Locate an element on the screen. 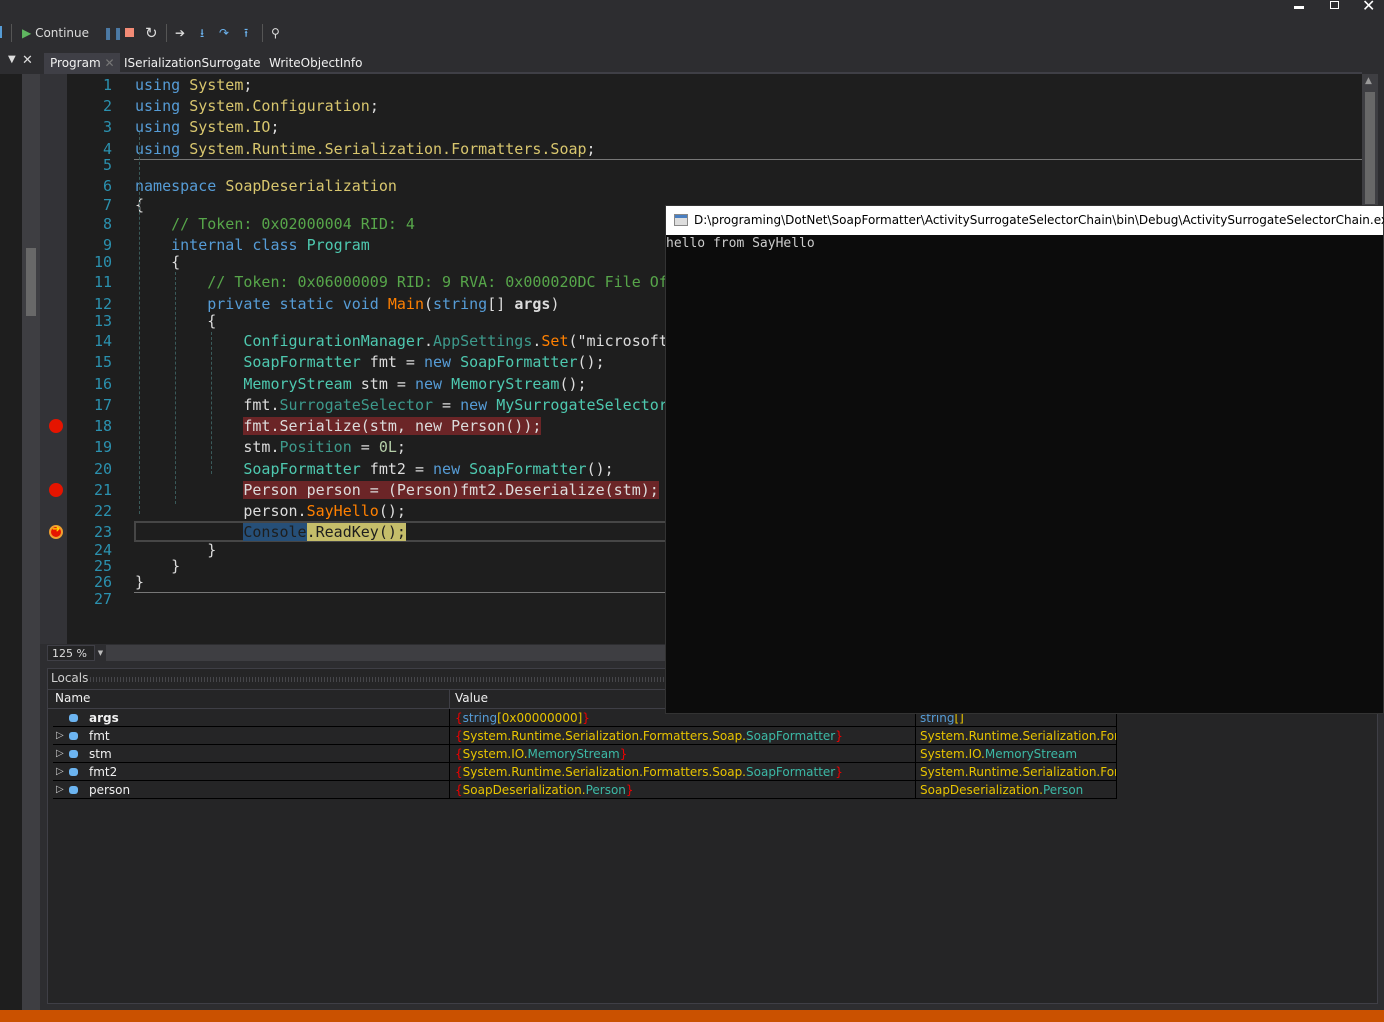 The image size is (1384, 1022). side-scrollbar is located at coordinates (31, 542).